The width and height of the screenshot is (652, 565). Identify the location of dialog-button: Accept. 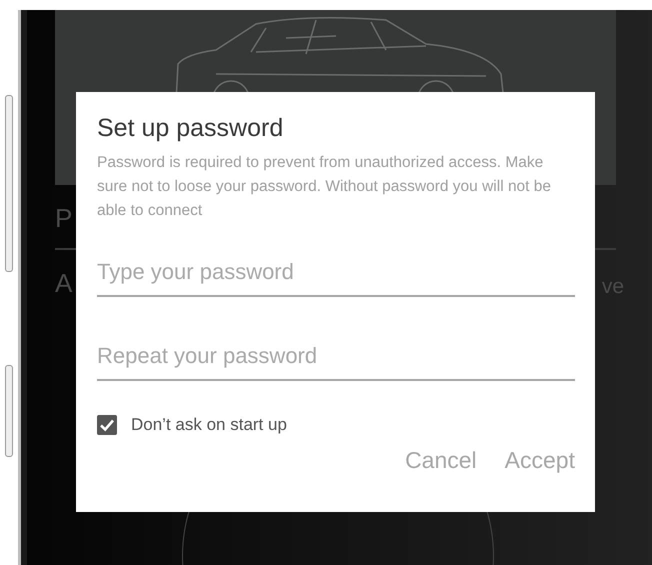
(539, 460).